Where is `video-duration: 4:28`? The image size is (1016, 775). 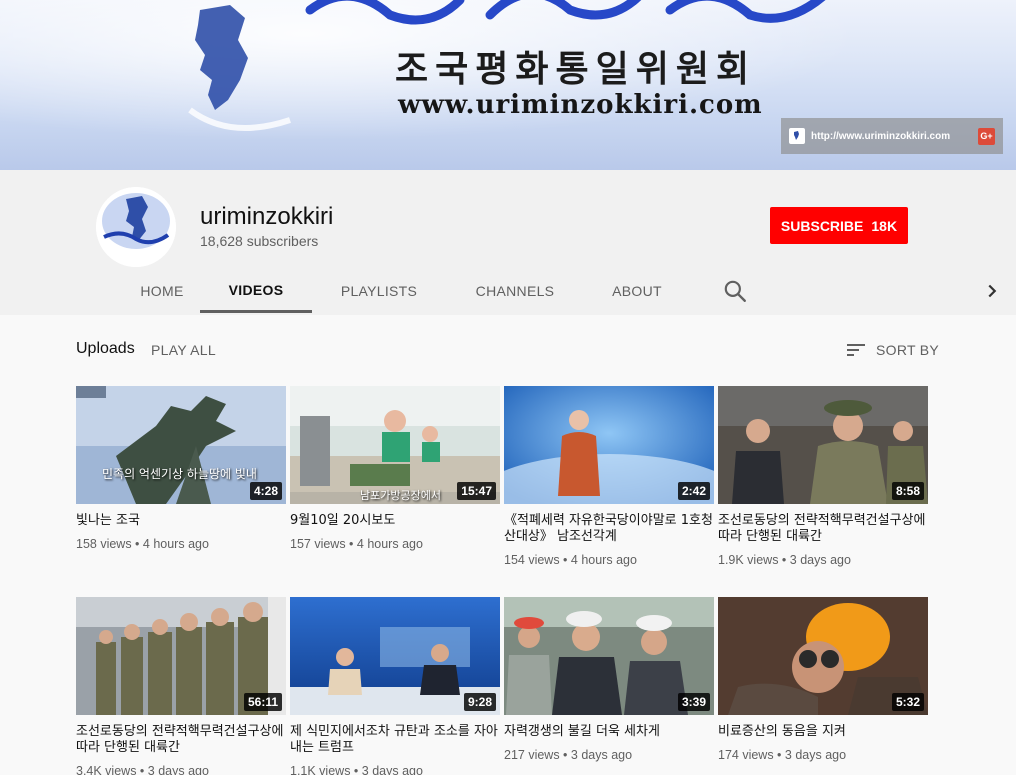
video-duration: 4:28 is located at coordinates (265, 491).